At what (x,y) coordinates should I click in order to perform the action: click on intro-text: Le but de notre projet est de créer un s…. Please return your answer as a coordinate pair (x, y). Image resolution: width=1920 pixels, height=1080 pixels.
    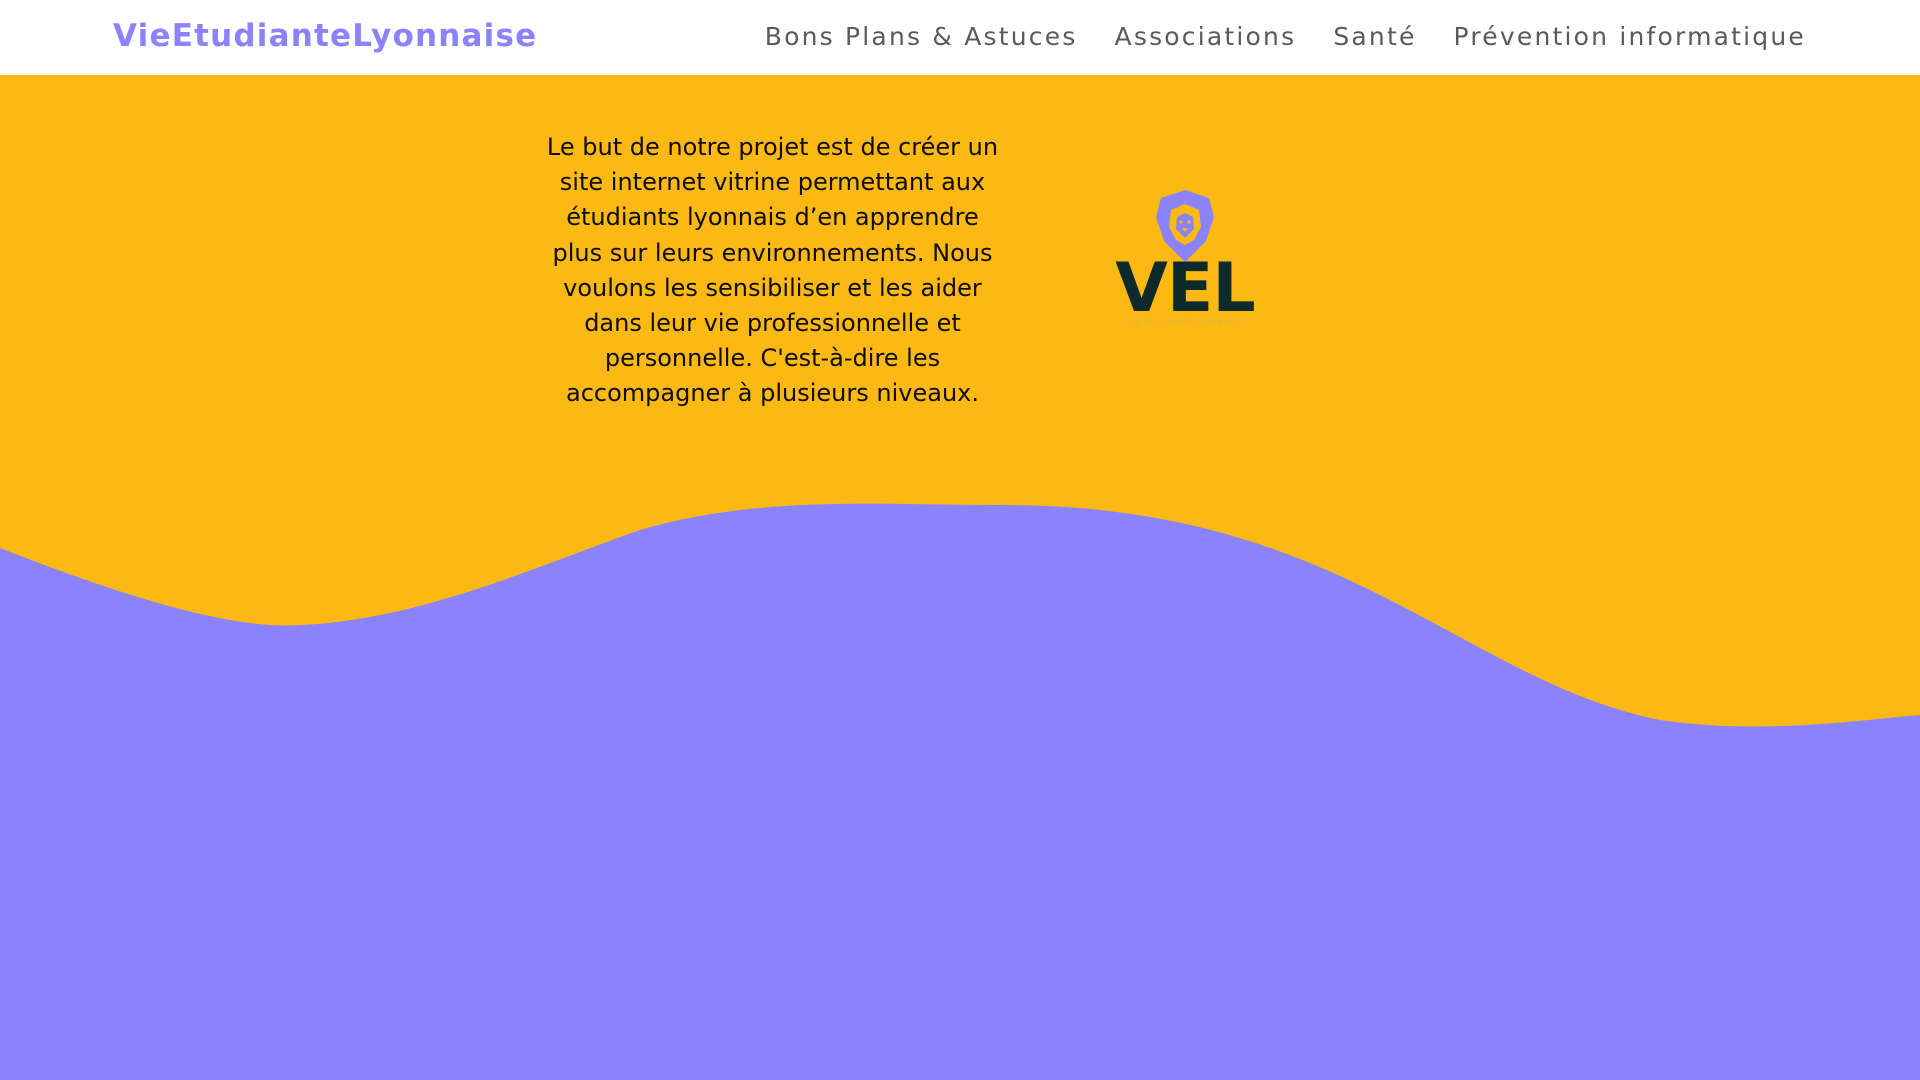
    Looking at the image, I should click on (772, 270).